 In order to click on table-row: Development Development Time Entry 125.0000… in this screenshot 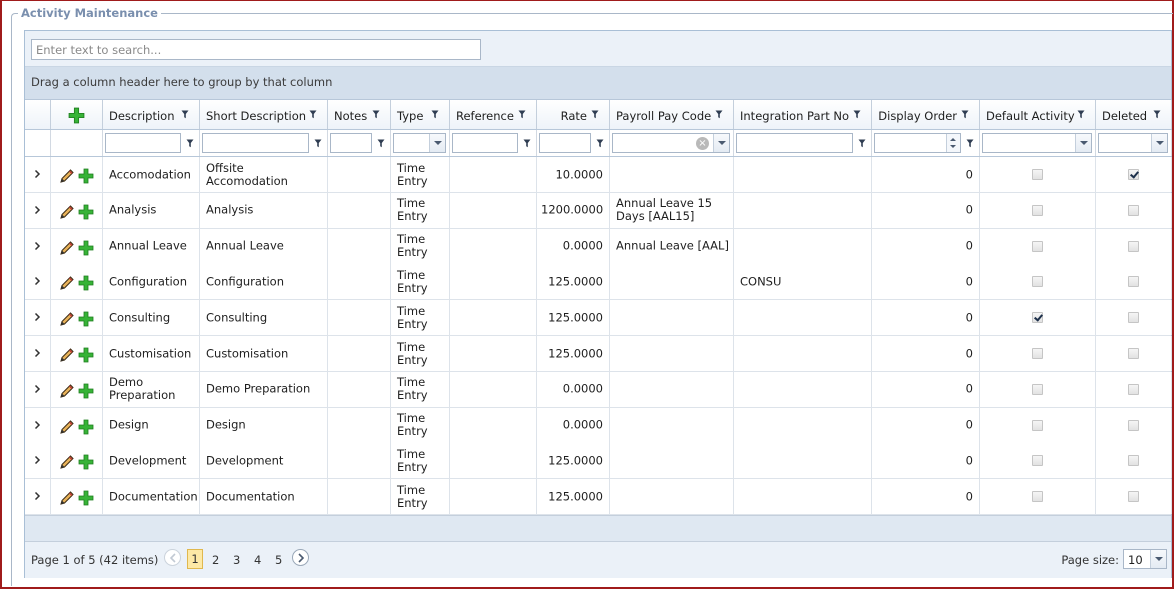, I will do `click(598, 461)`.